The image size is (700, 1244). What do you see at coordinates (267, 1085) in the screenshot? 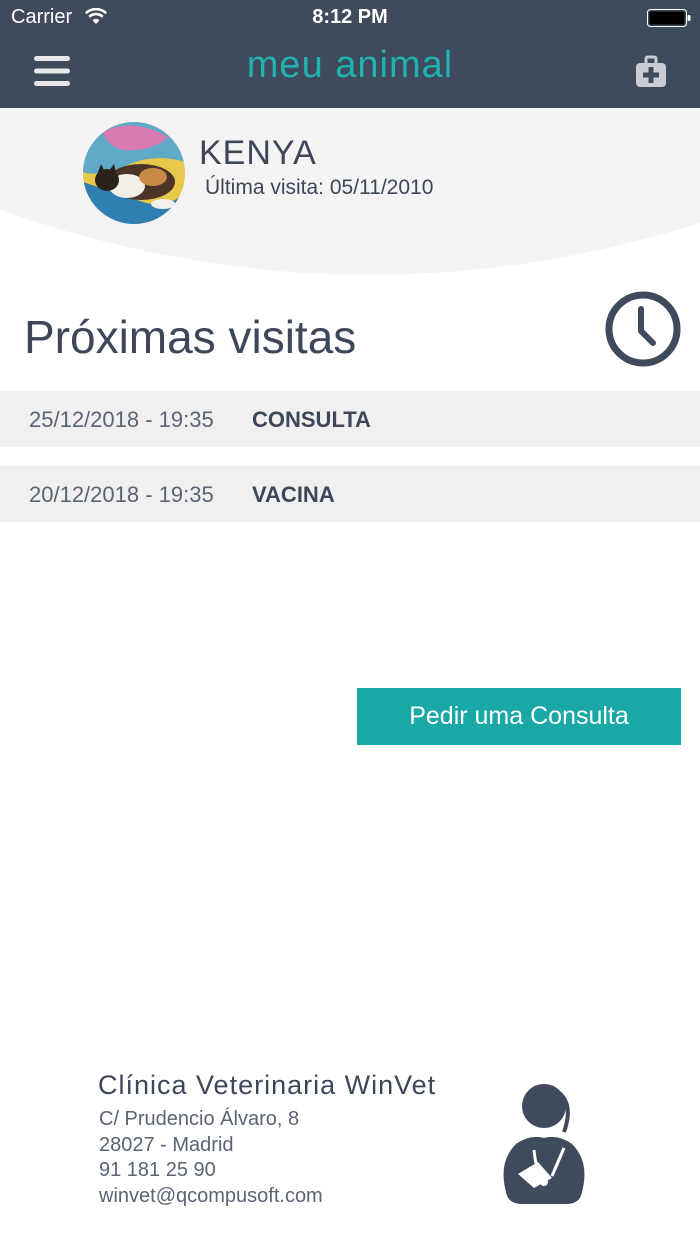
I see `clinic-name: Clínica Veterinaria WinVet` at bounding box center [267, 1085].